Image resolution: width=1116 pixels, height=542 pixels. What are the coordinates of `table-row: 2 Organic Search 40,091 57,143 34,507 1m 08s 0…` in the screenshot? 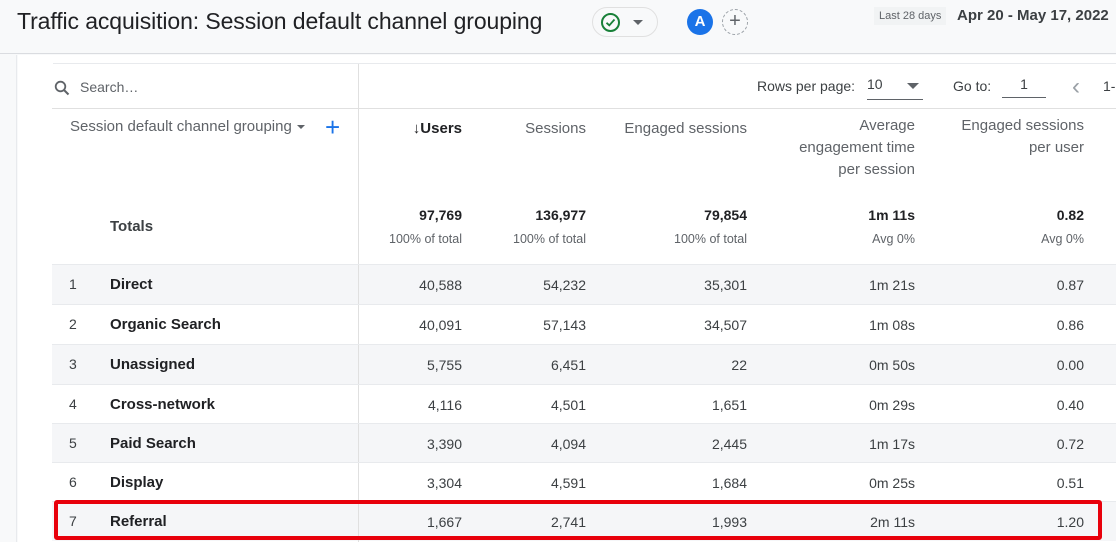 It's located at (584, 324).